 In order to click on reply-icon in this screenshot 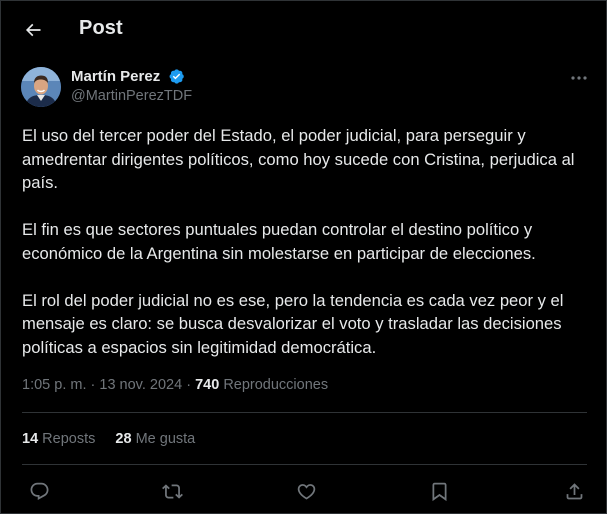, I will do `click(39, 491)`.